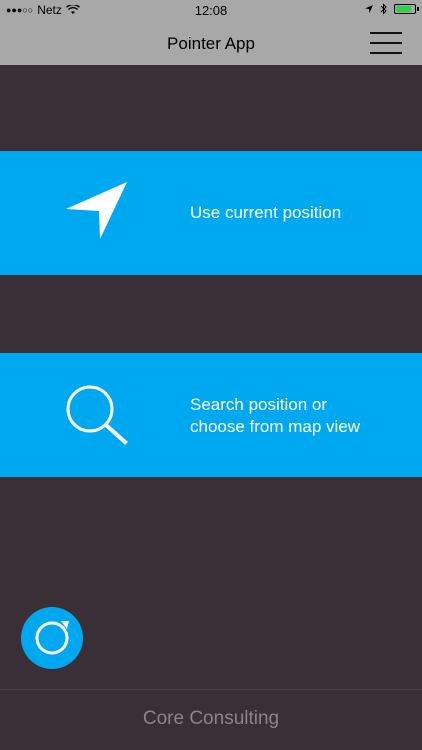 This screenshot has height=750, width=422. Describe the element at coordinates (211, 718) in the screenshot. I see `footer-brand: Core Consulting` at that location.